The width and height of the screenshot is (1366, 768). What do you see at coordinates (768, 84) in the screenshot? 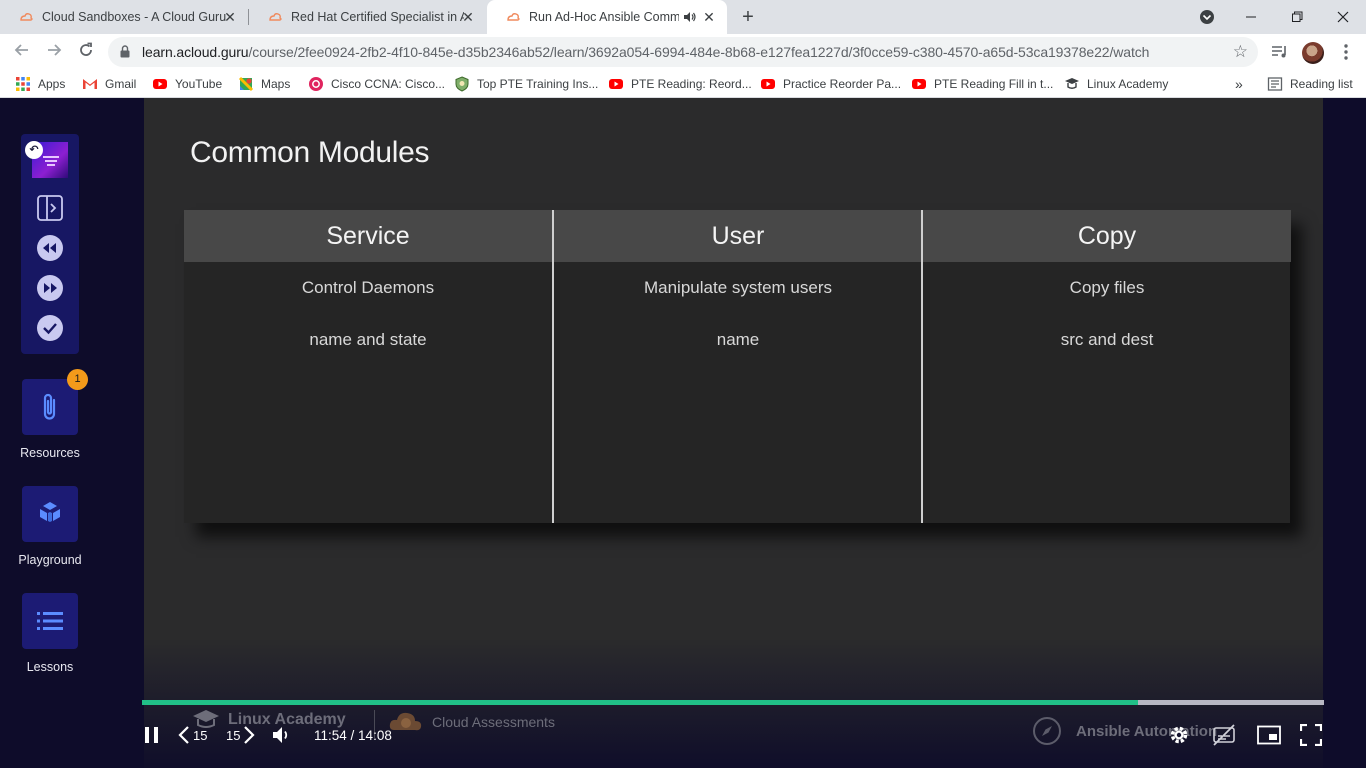
I see `youtube-icon` at bounding box center [768, 84].